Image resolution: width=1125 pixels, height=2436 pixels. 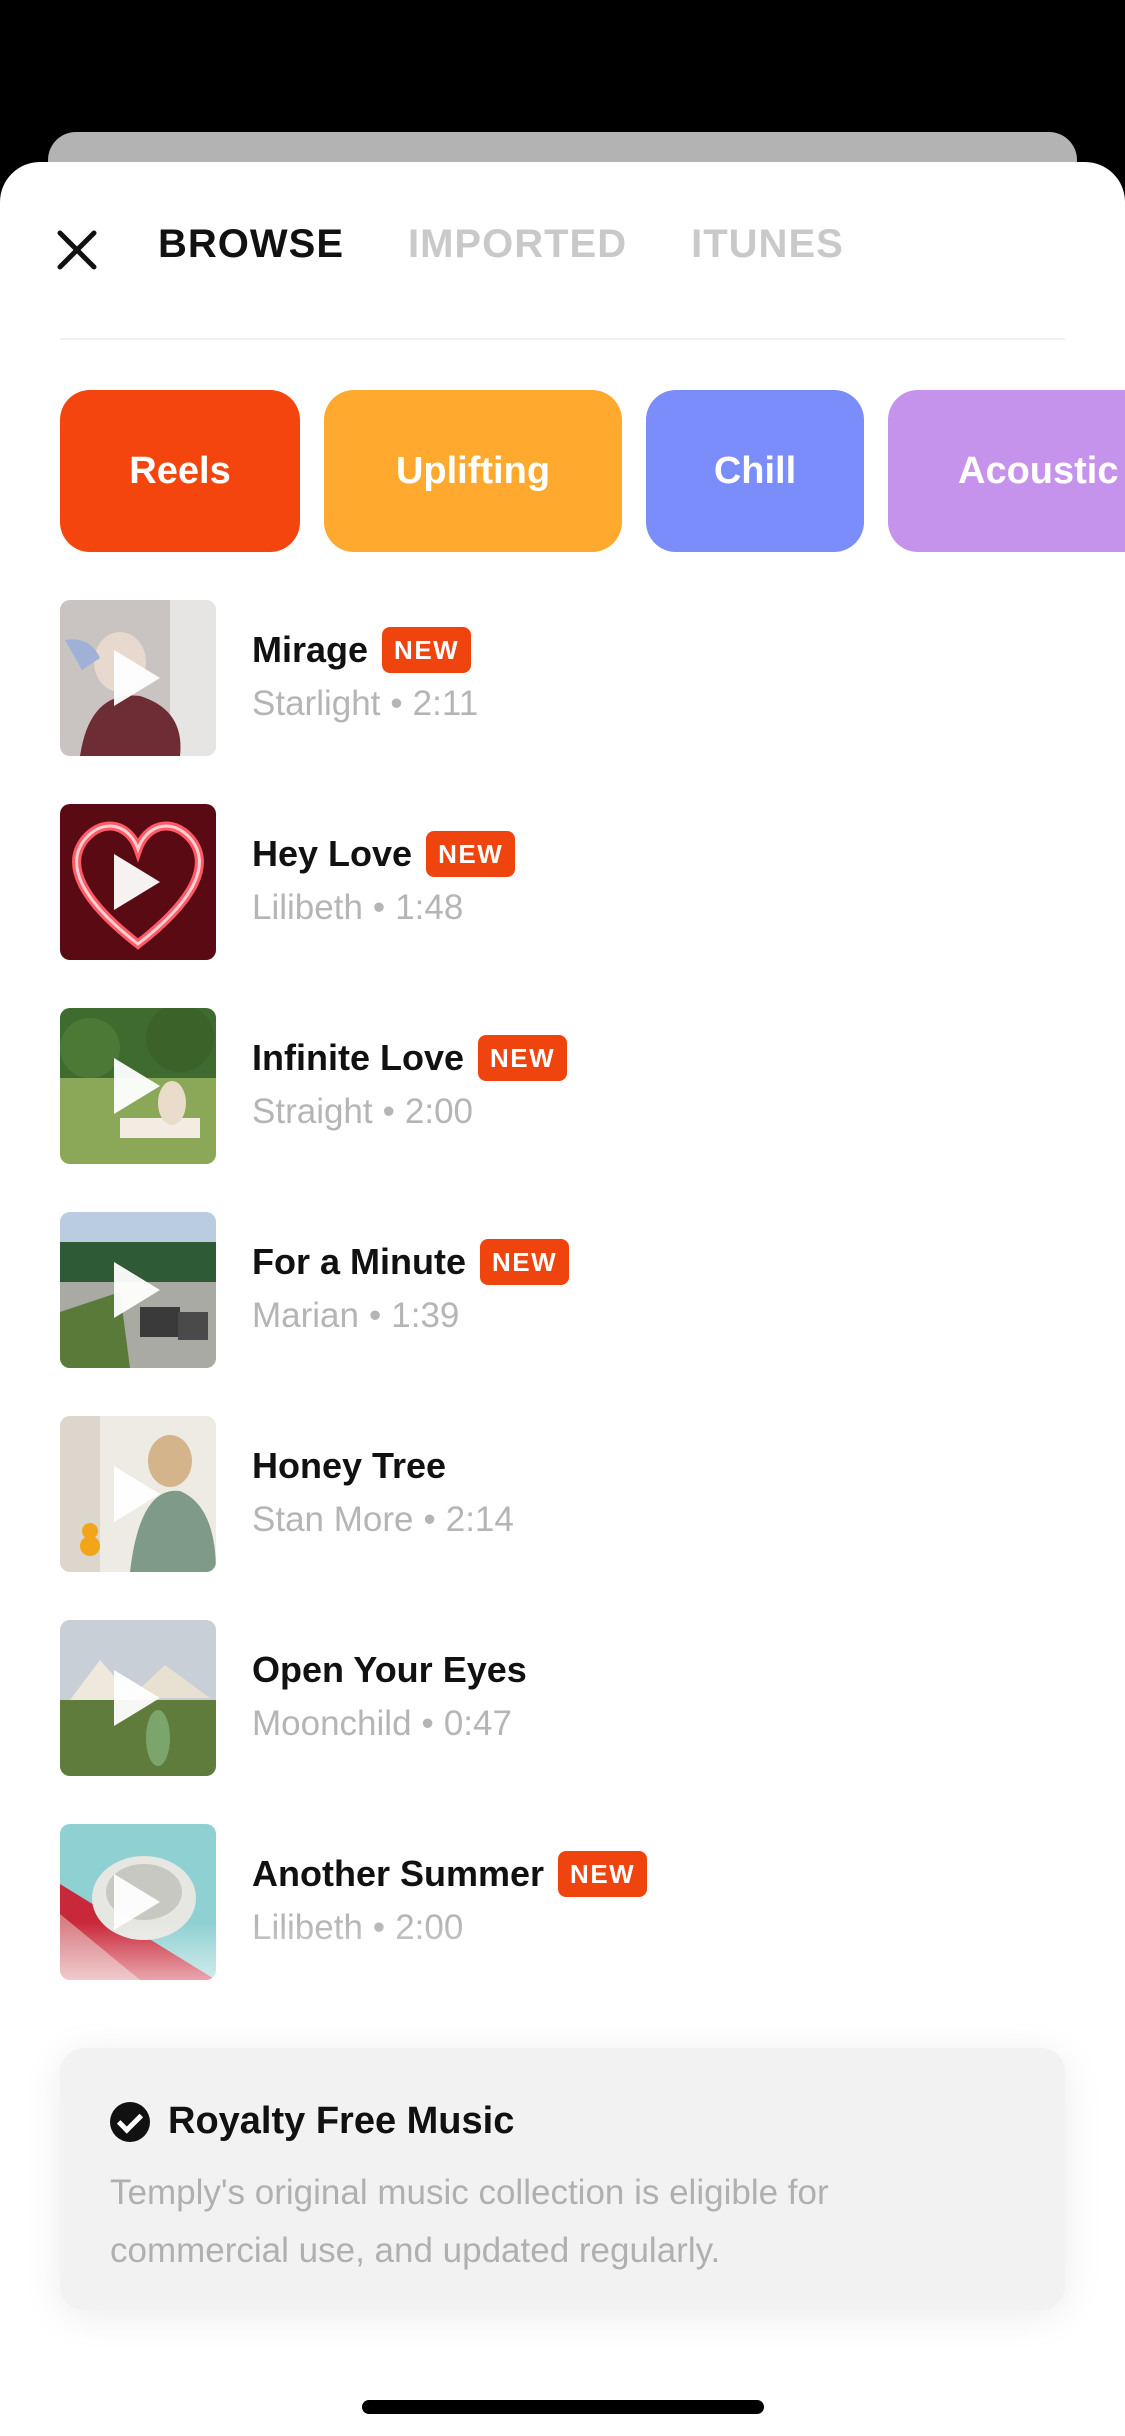 What do you see at coordinates (755, 471) in the screenshot?
I see `genre-chip-chill: Chill` at bounding box center [755, 471].